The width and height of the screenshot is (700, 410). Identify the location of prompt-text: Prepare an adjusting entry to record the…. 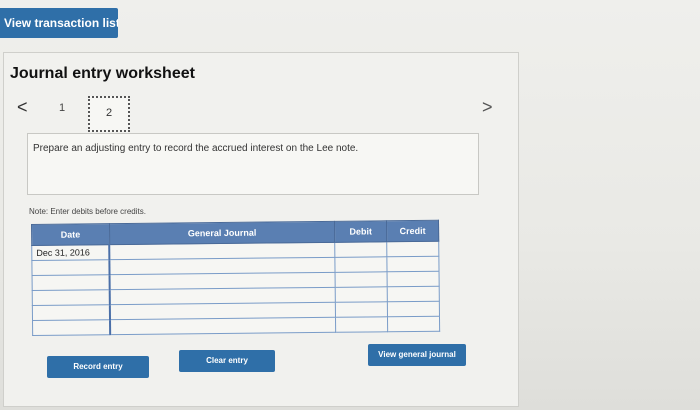
(196, 148).